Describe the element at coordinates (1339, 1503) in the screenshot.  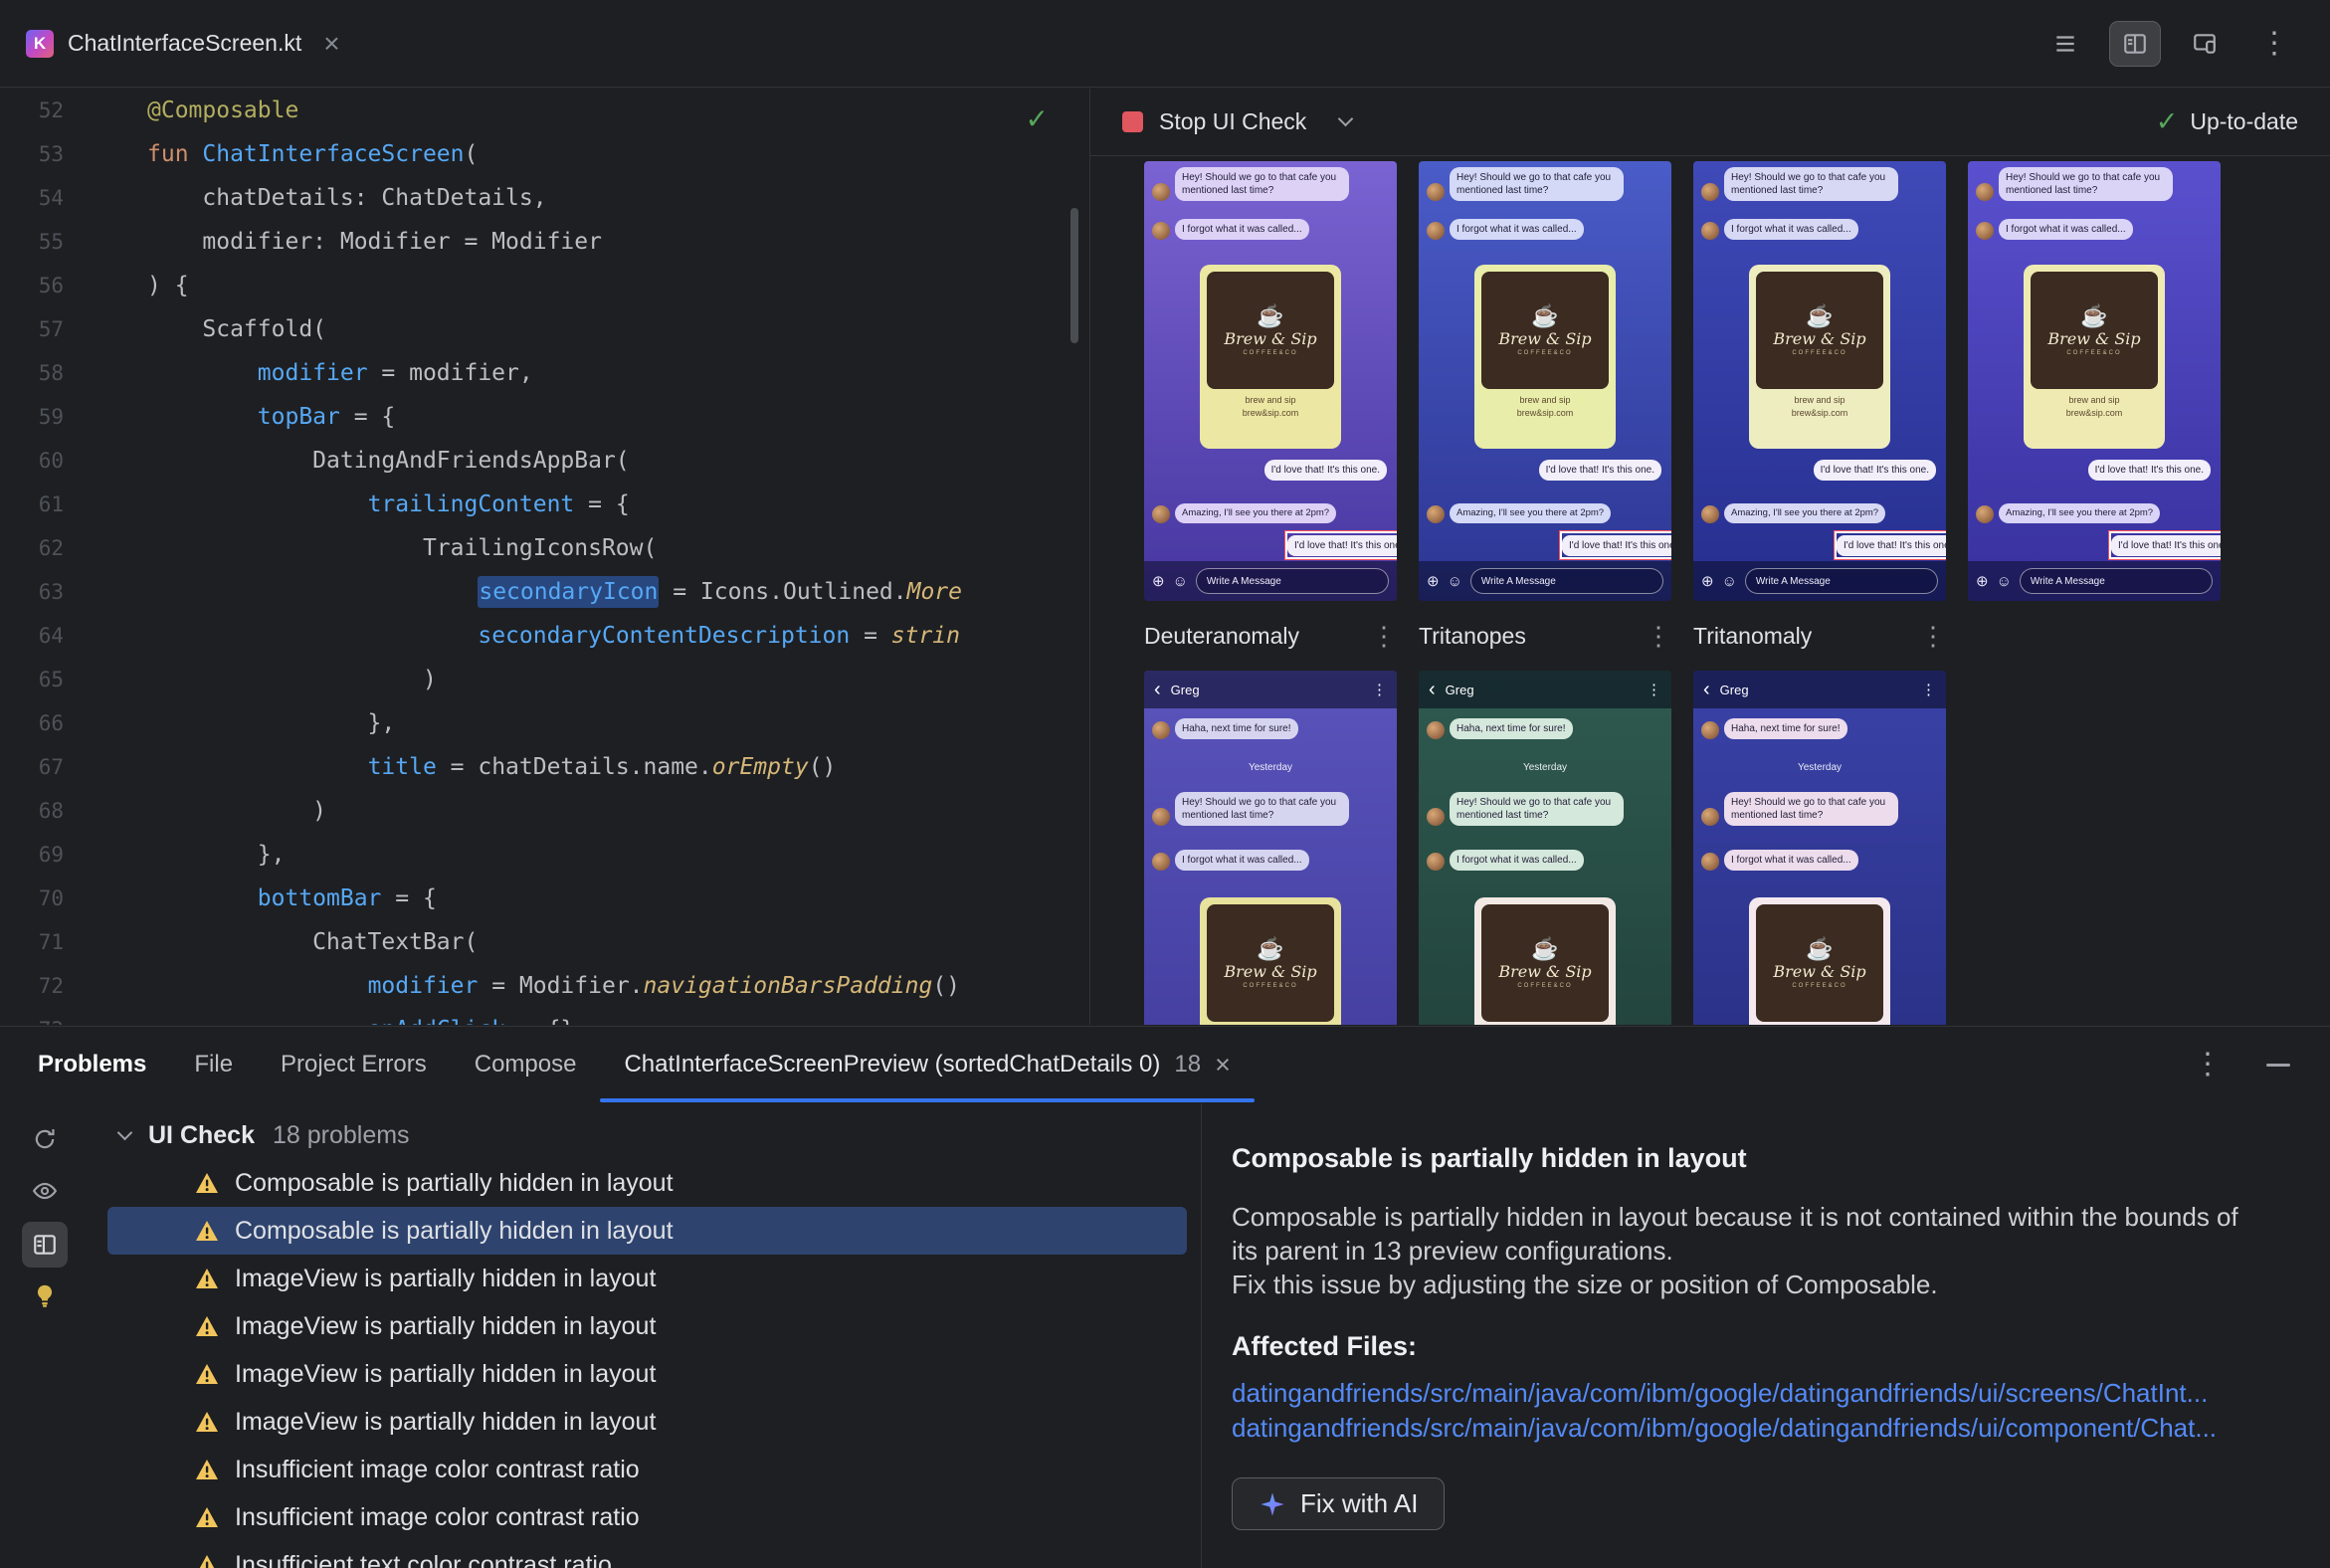
I see `fix-with-ai-button: Fix with AI` at that location.